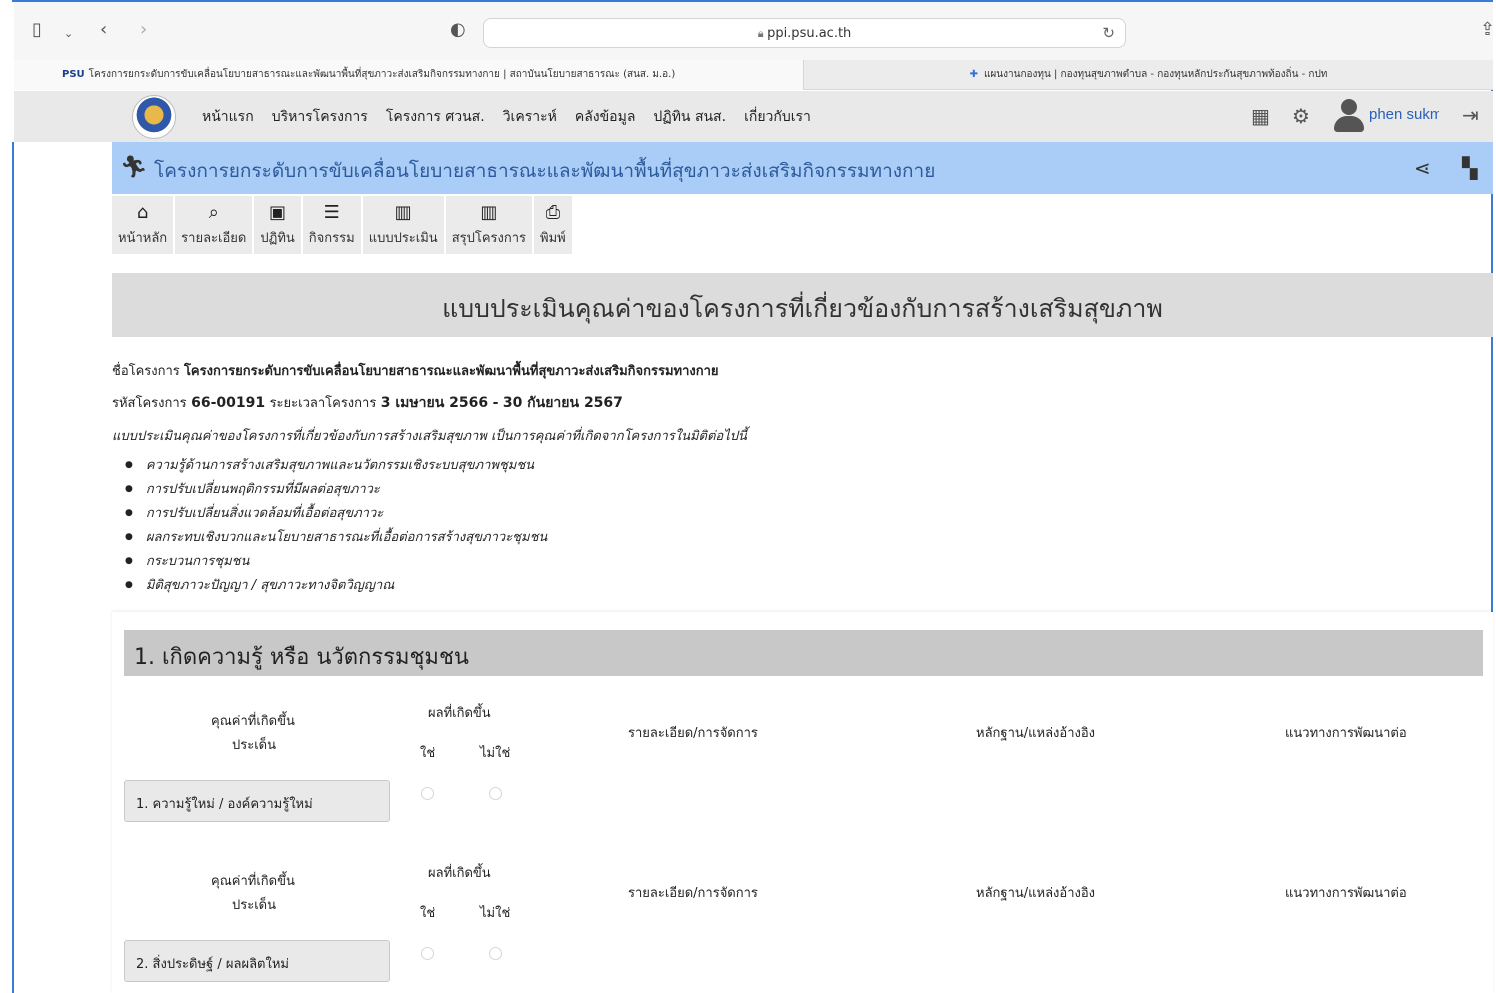 Image resolution: width=1496 pixels, height=993 pixels. I want to click on list-item: กระบวนการชุมชน, so click(336, 565).